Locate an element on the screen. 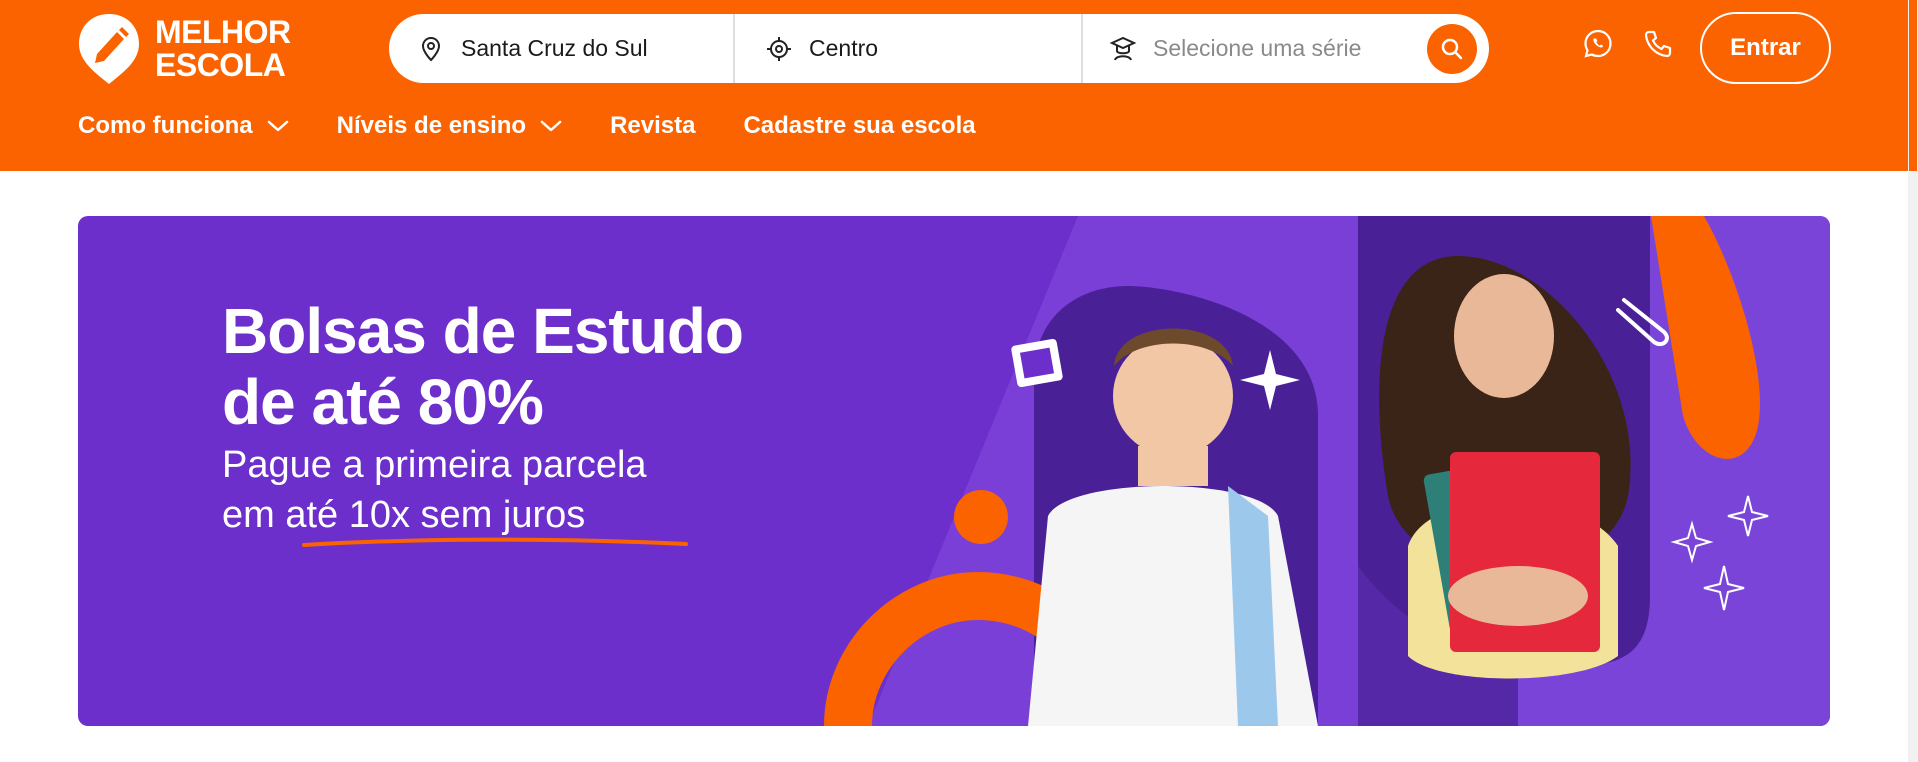  phone-icon is located at coordinates (1659, 45).